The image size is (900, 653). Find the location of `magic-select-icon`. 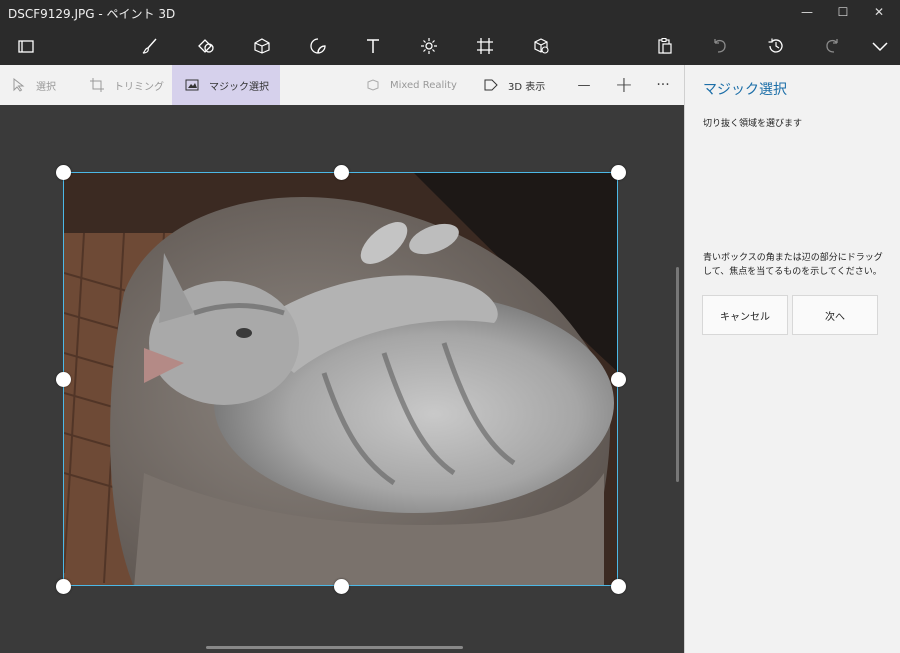

magic-select-icon is located at coordinates (192, 85).